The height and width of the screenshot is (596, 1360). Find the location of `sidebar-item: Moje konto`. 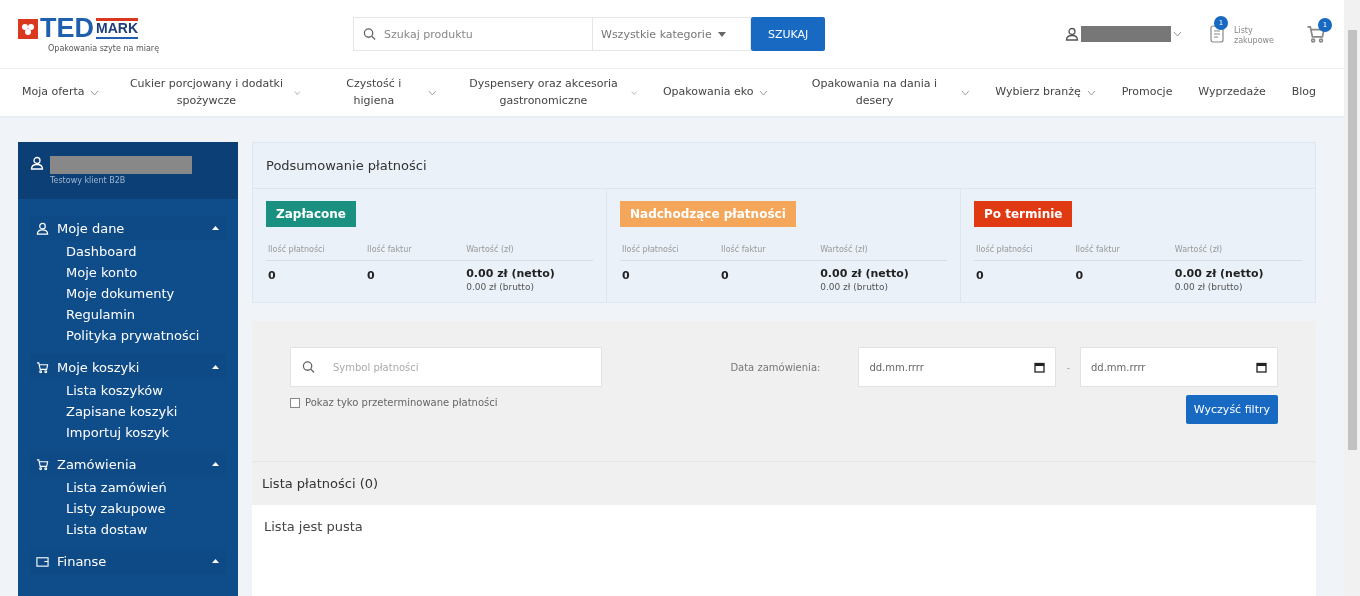

sidebar-item: Moje konto is located at coordinates (128, 272).